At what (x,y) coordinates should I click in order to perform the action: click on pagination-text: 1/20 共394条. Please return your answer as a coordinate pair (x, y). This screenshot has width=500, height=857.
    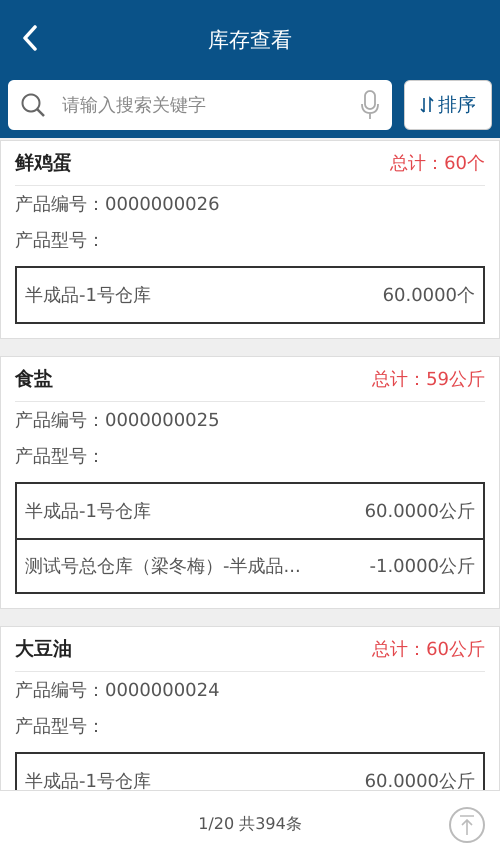
    Looking at the image, I should click on (250, 824).